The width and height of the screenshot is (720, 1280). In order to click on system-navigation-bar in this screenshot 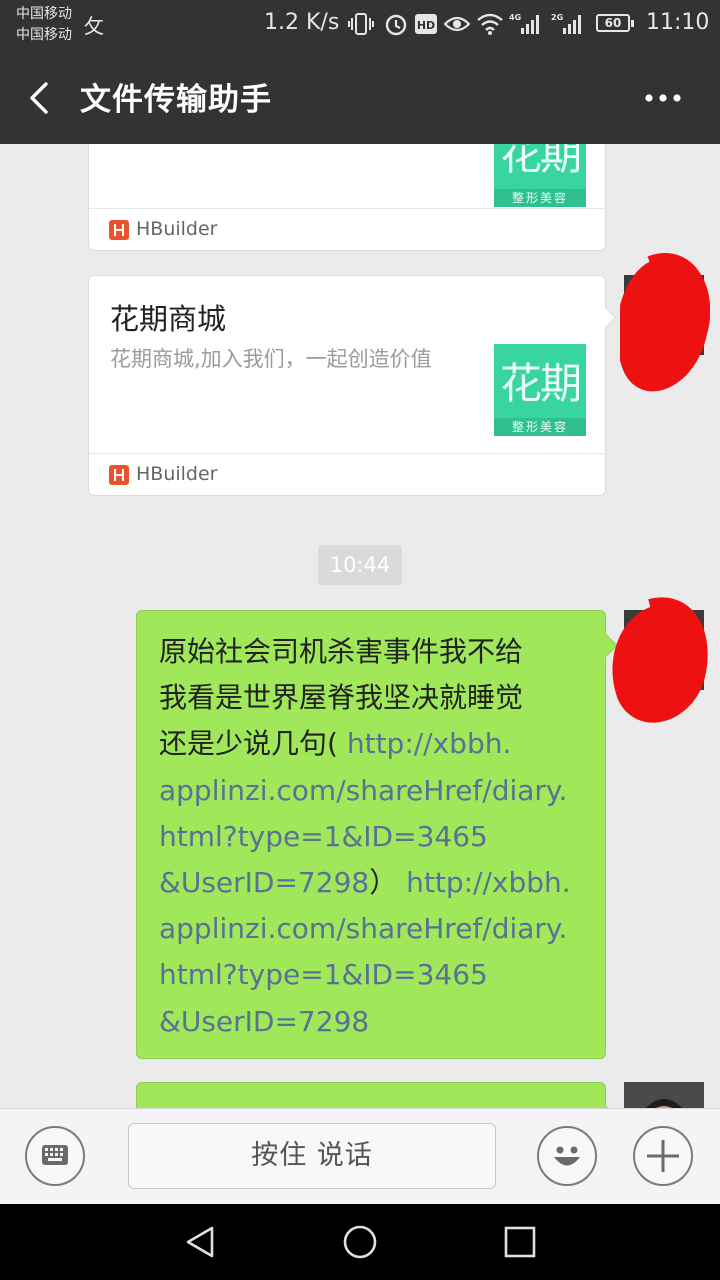, I will do `click(360, 1242)`.